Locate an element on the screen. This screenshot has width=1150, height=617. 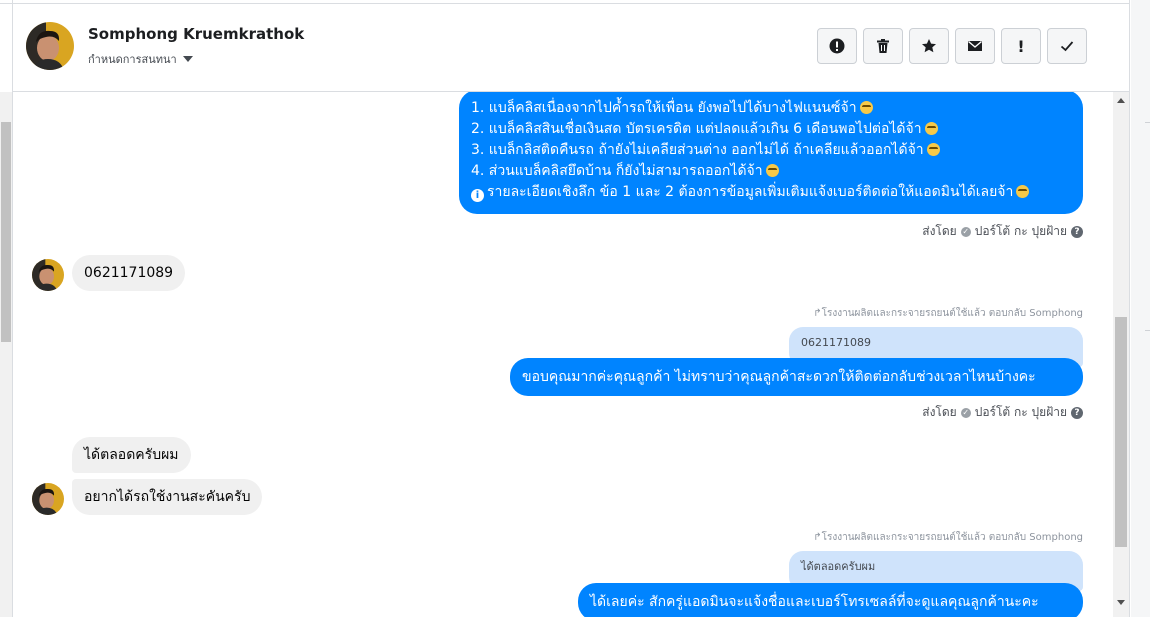
conversation-header: Somphong Kruemkrathok กำหนดการสนทนา ! is located at coordinates (571, 48).